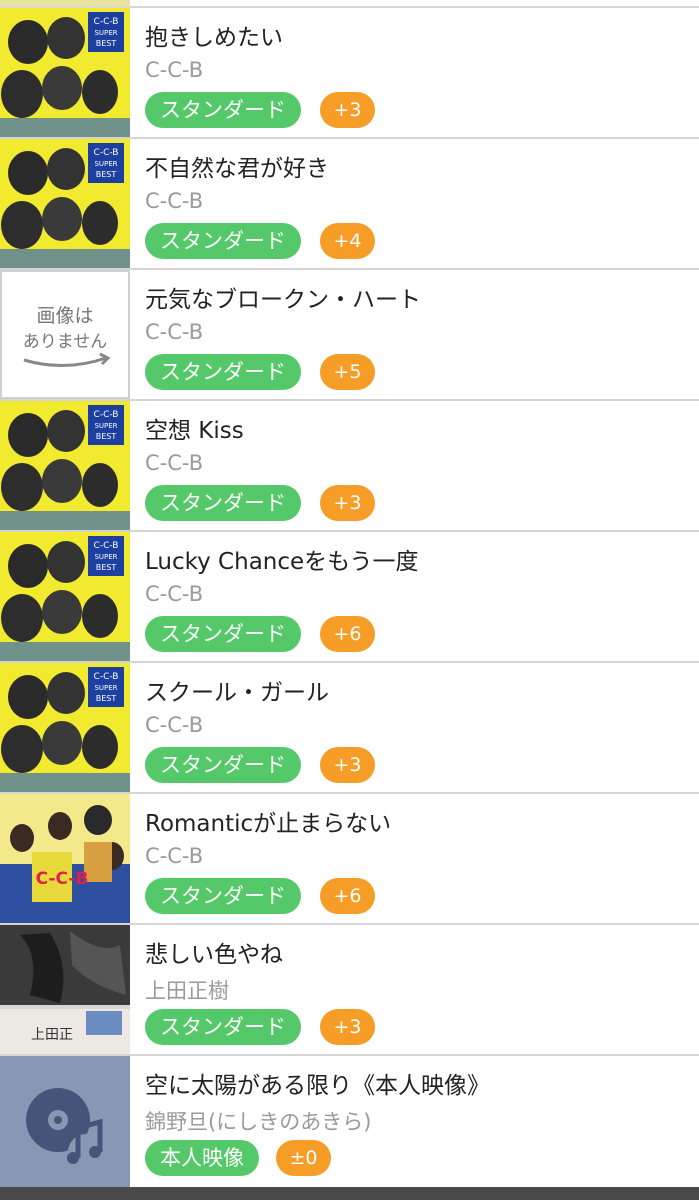 This screenshot has height=1200, width=699. What do you see at coordinates (349, 466) in the screenshot?
I see `song-row: C-C-B SUPER BEST 空想 Kiss C-C-B スタンダード +3` at bounding box center [349, 466].